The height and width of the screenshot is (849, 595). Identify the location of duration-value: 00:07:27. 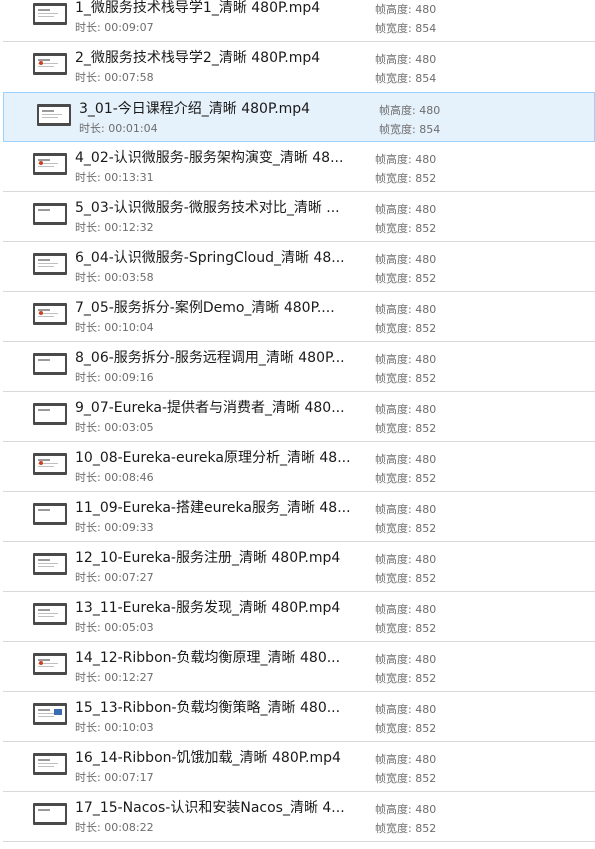
(129, 577).